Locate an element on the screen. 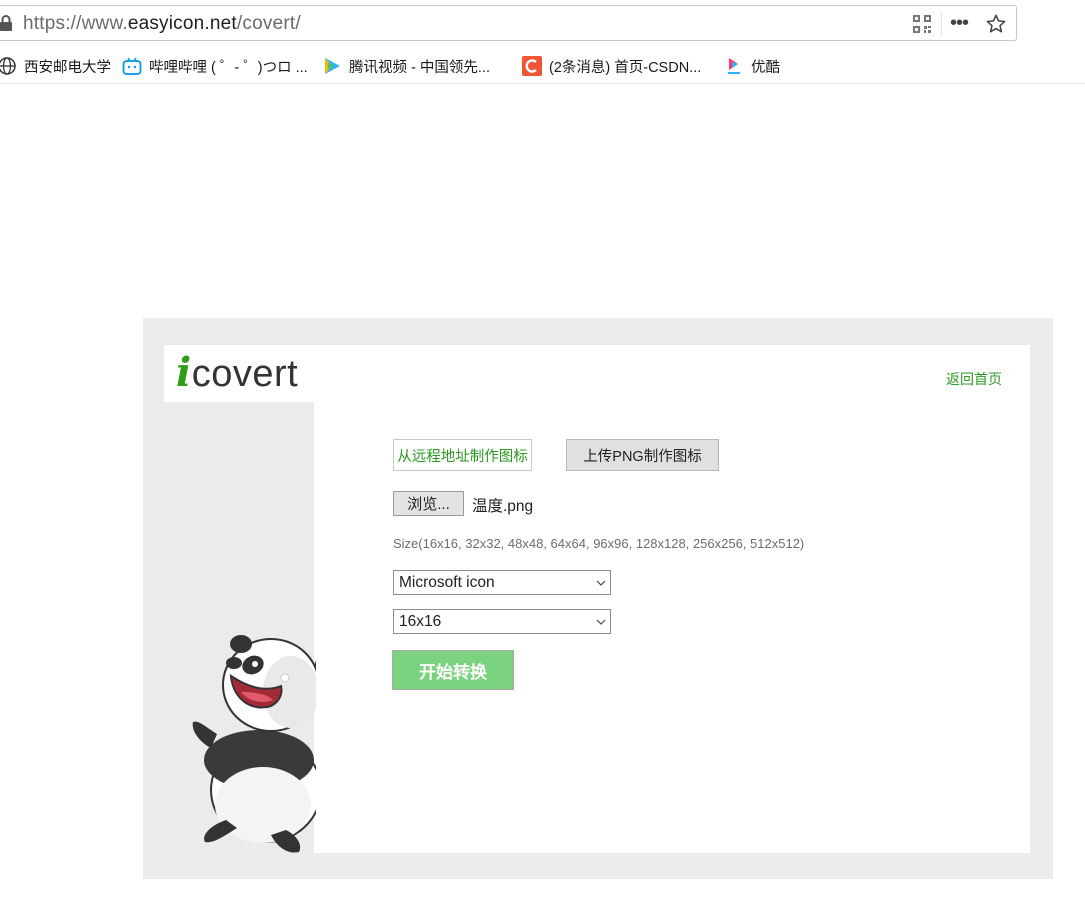 The height and width of the screenshot is (915, 1085). toolbar-separator is located at coordinates (941, 24).